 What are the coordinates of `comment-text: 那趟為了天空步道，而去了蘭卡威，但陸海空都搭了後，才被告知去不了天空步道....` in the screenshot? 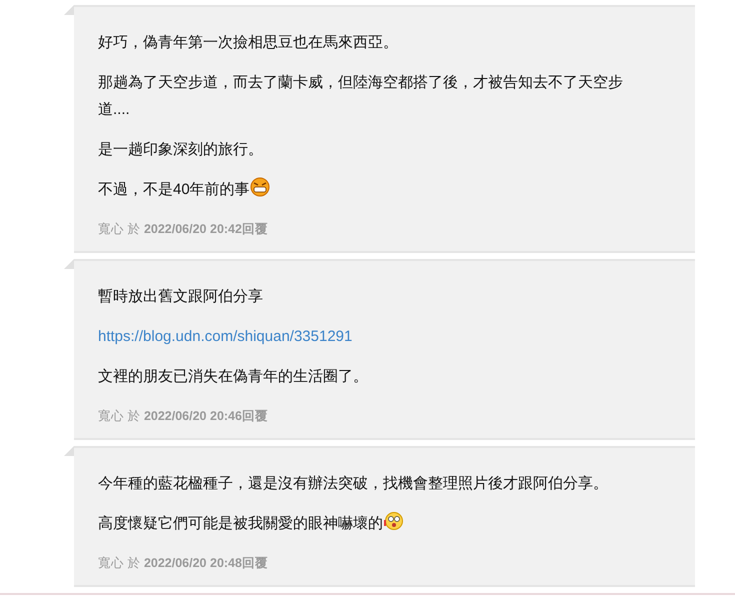 It's located at (360, 96).